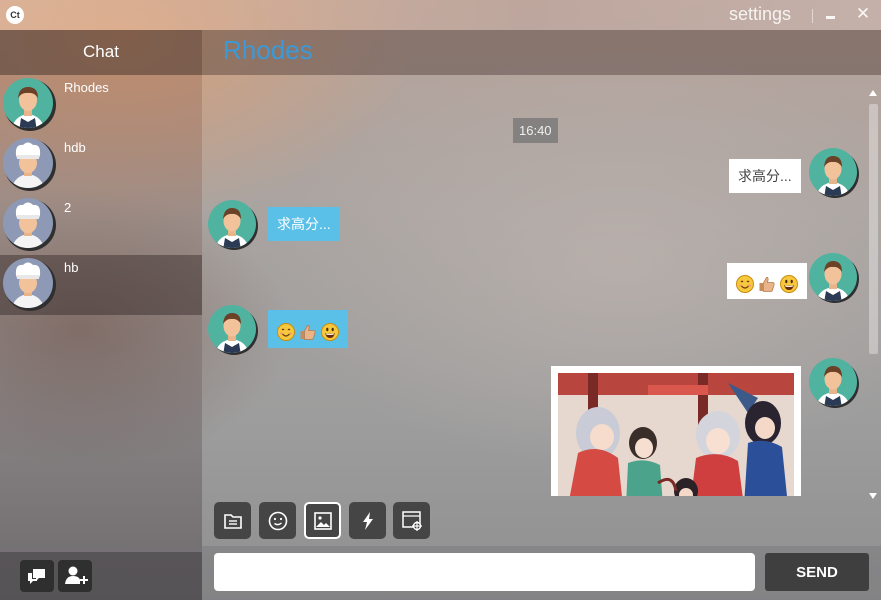 The height and width of the screenshot is (600, 881). Describe the element at coordinates (873, 496) in the screenshot. I see `scroll-down-icon` at that location.